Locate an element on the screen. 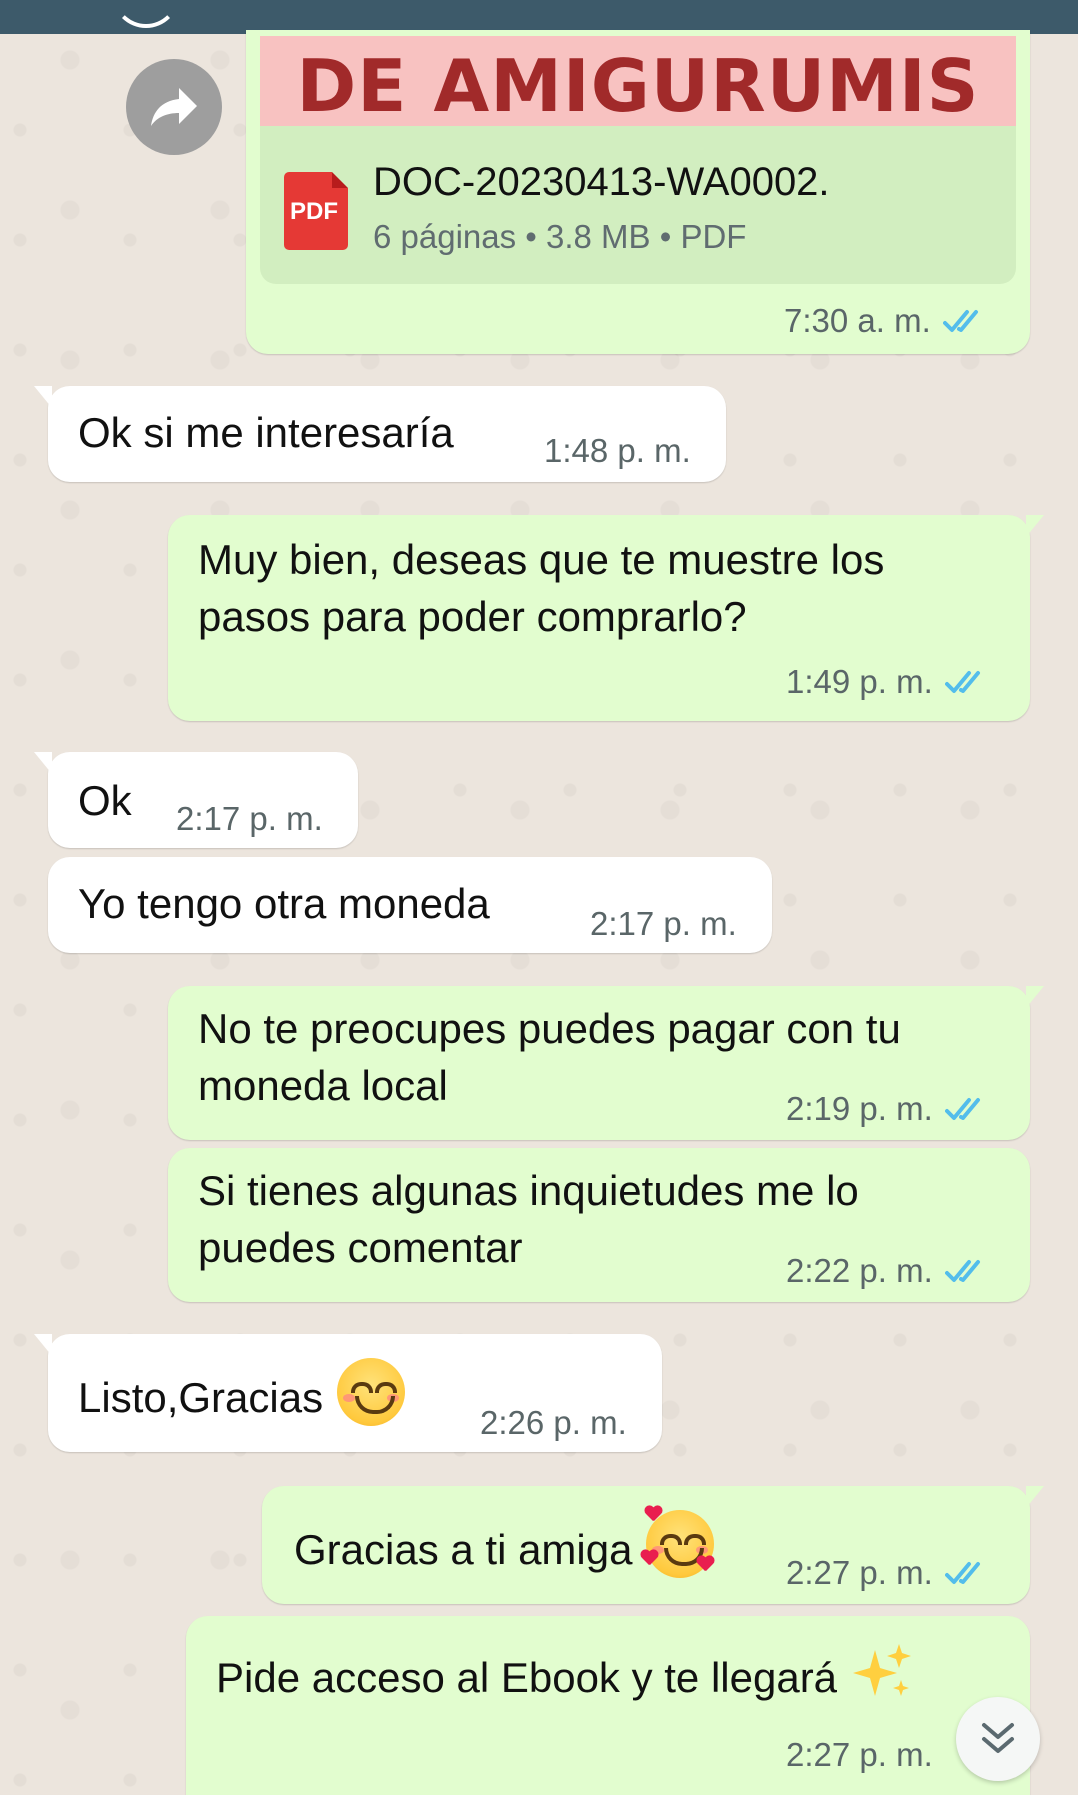 The width and height of the screenshot is (1078, 1795). message-text-line: Muy bien, deseas que te muestre los is located at coordinates (541, 559).